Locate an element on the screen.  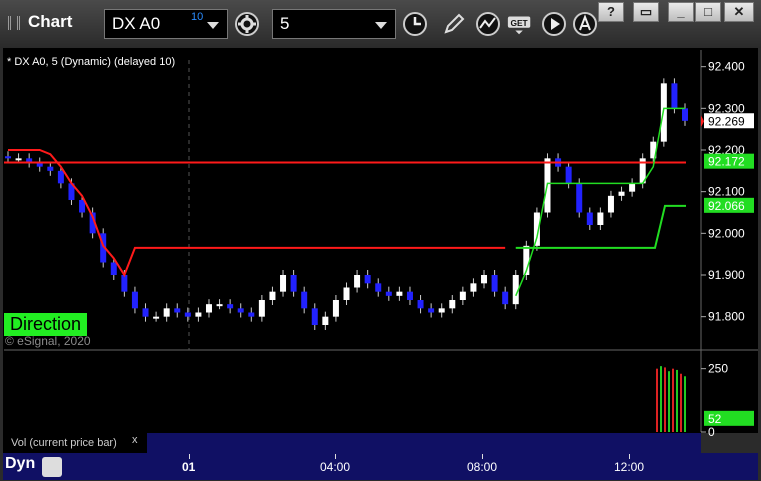
time-tick-label: 08:00 is located at coordinates (482, 467).